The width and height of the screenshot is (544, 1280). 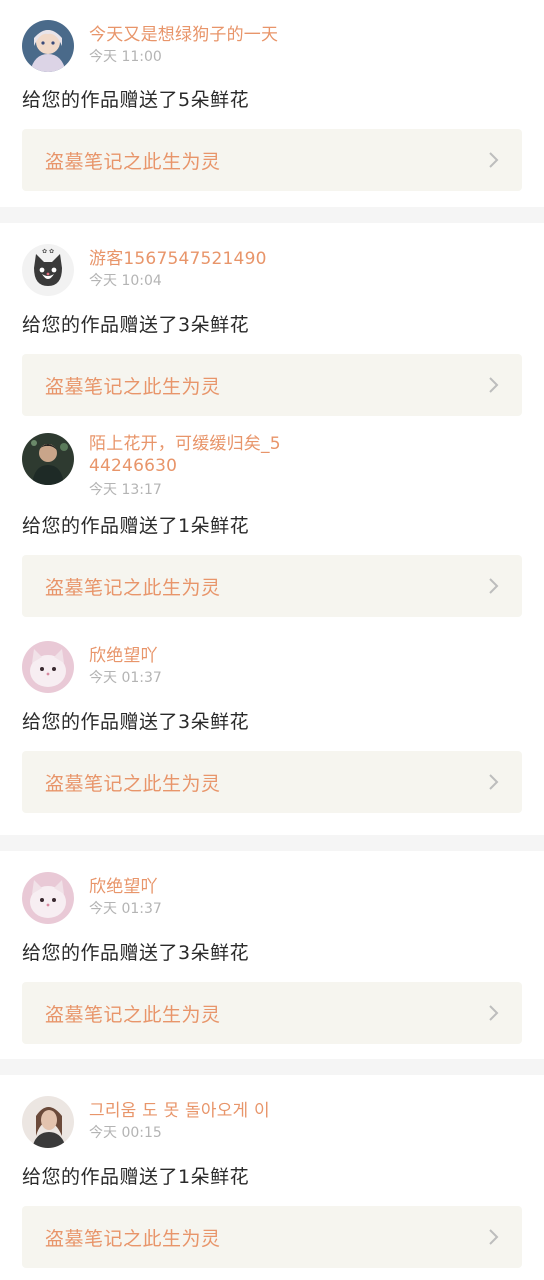 What do you see at coordinates (272, 270) in the screenshot?
I see `user-row: ✿ ✿ 游客1567547521490 今天 10:04` at bounding box center [272, 270].